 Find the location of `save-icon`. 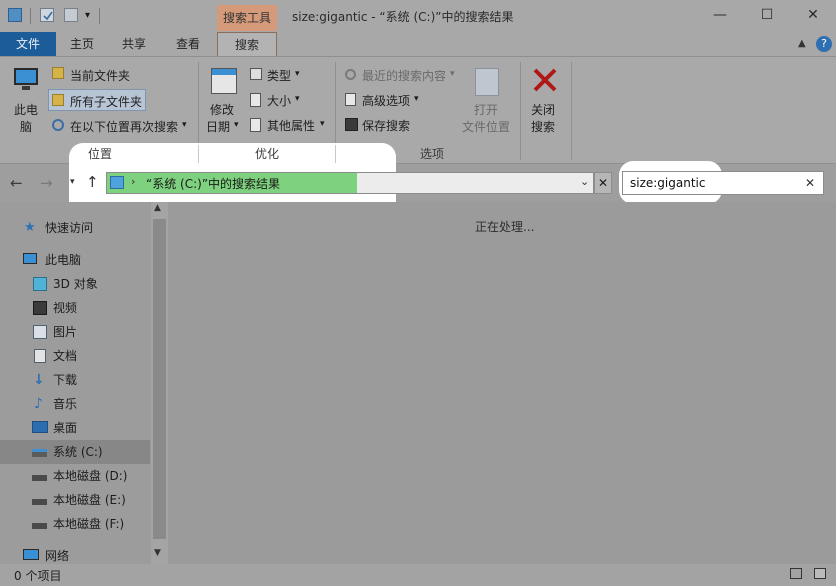

save-icon is located at coordinates (351, 124).